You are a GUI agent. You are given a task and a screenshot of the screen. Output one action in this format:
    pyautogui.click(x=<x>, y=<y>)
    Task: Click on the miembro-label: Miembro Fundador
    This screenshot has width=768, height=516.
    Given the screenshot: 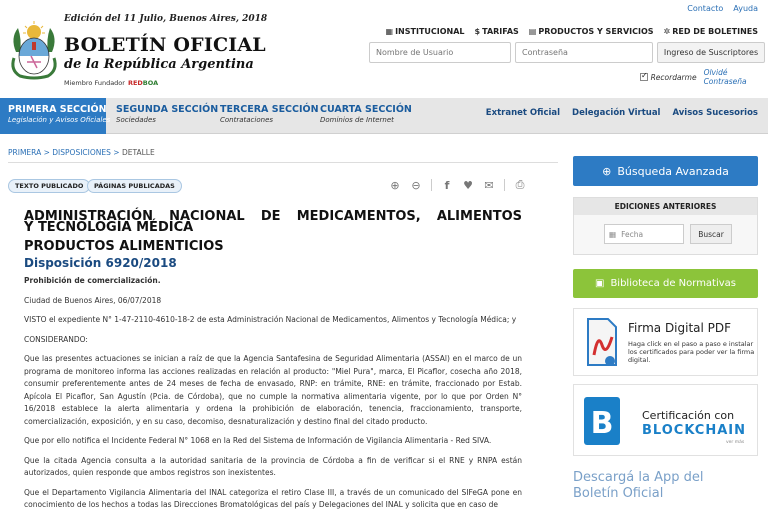 What is the action you would take?
    pyautogui.click(x=94, y=83)
    